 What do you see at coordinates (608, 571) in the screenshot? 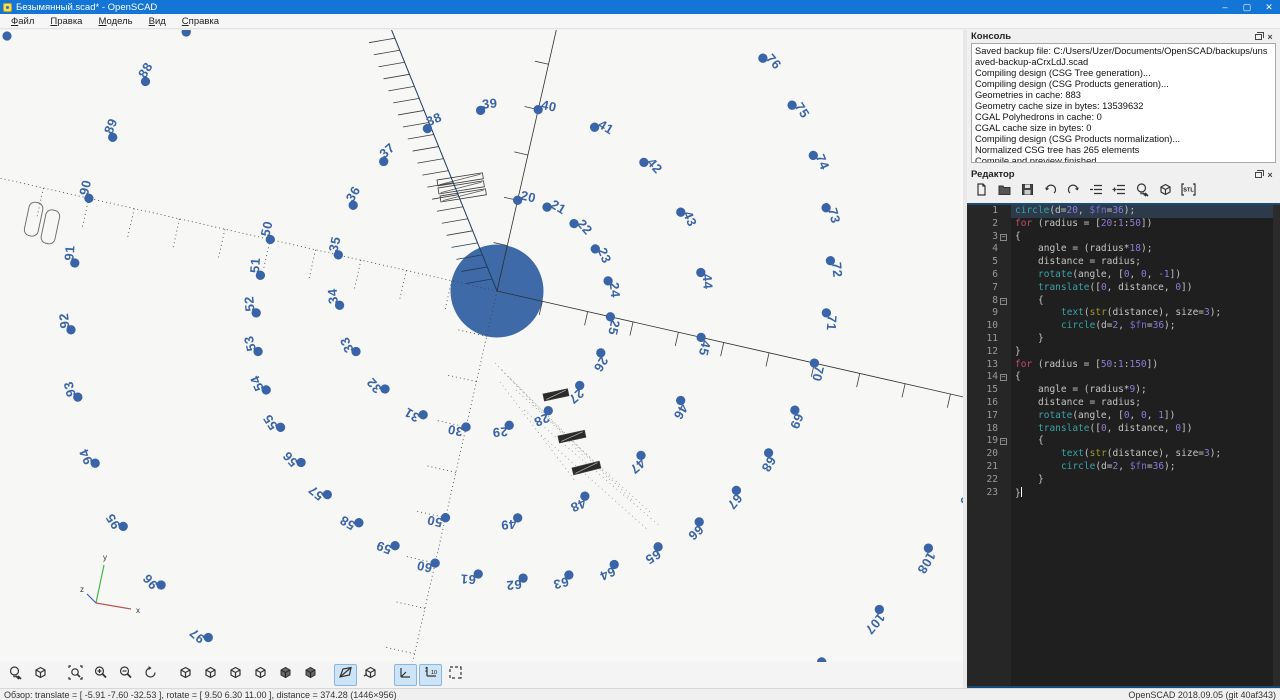
I see `distance-label-64: 64` at bounding box center [608, 571].